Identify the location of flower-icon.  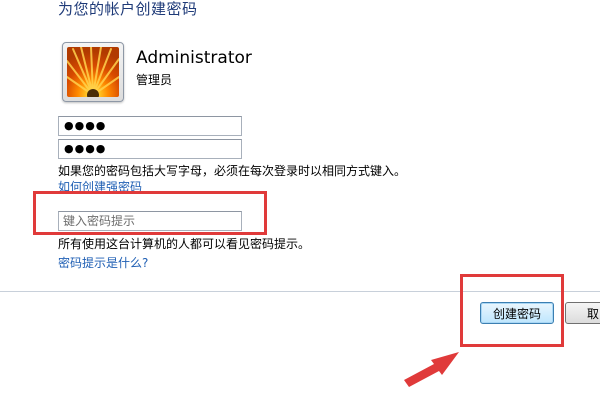
(93, 72).